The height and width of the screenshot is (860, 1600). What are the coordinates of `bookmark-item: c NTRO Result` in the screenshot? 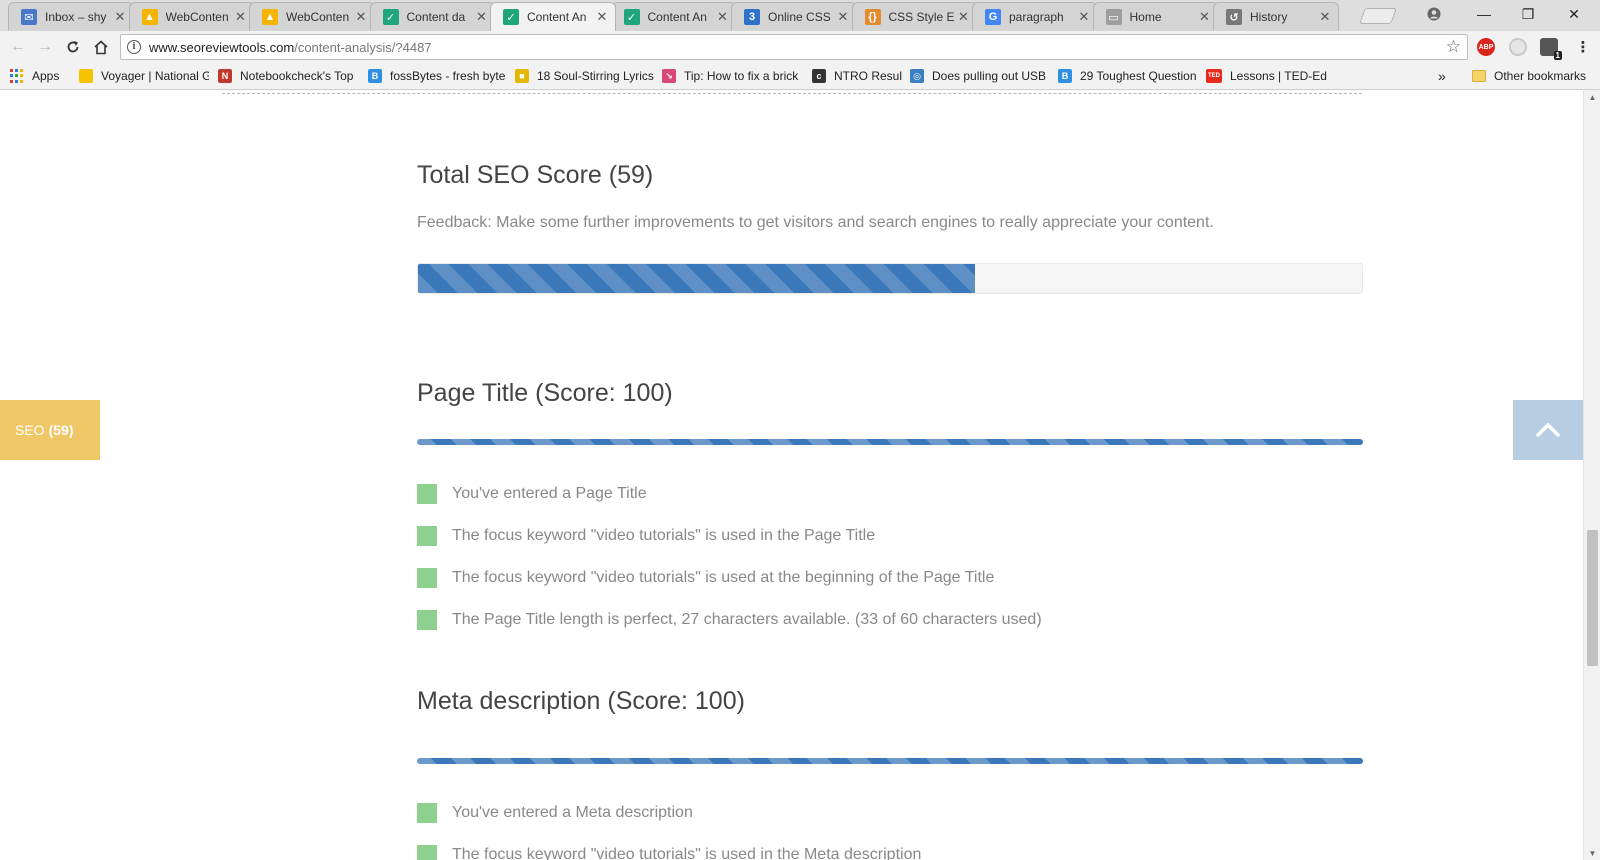 It's located at (857, 76).